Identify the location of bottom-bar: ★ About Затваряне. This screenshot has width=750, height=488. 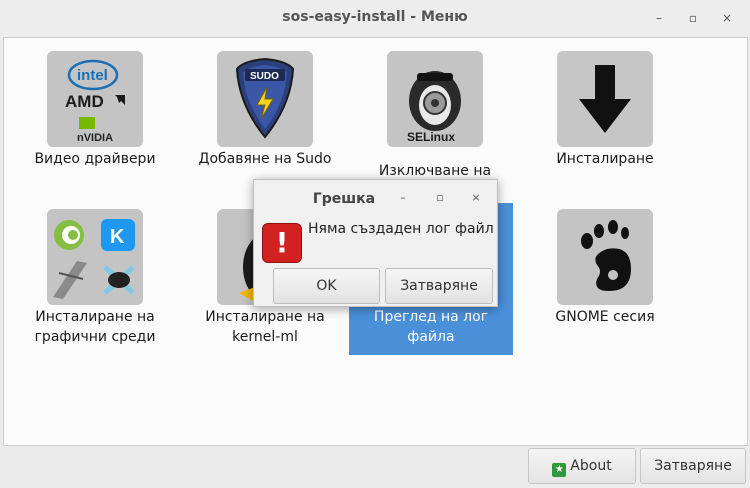
(375, 467).